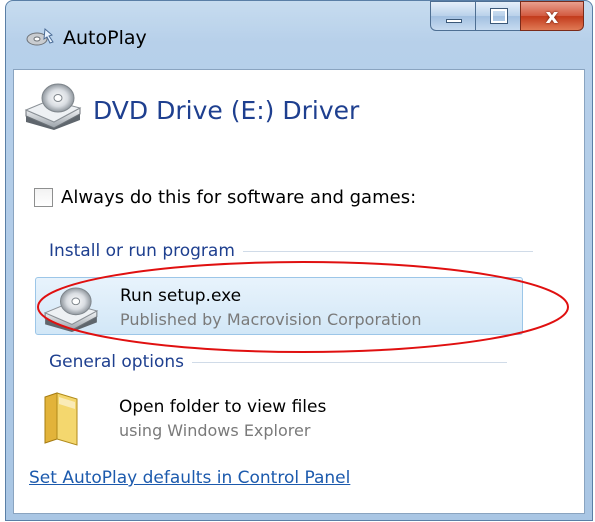 This screenshot has width=595, height=522. I want to click on close-icon: x, so click(552, 16).